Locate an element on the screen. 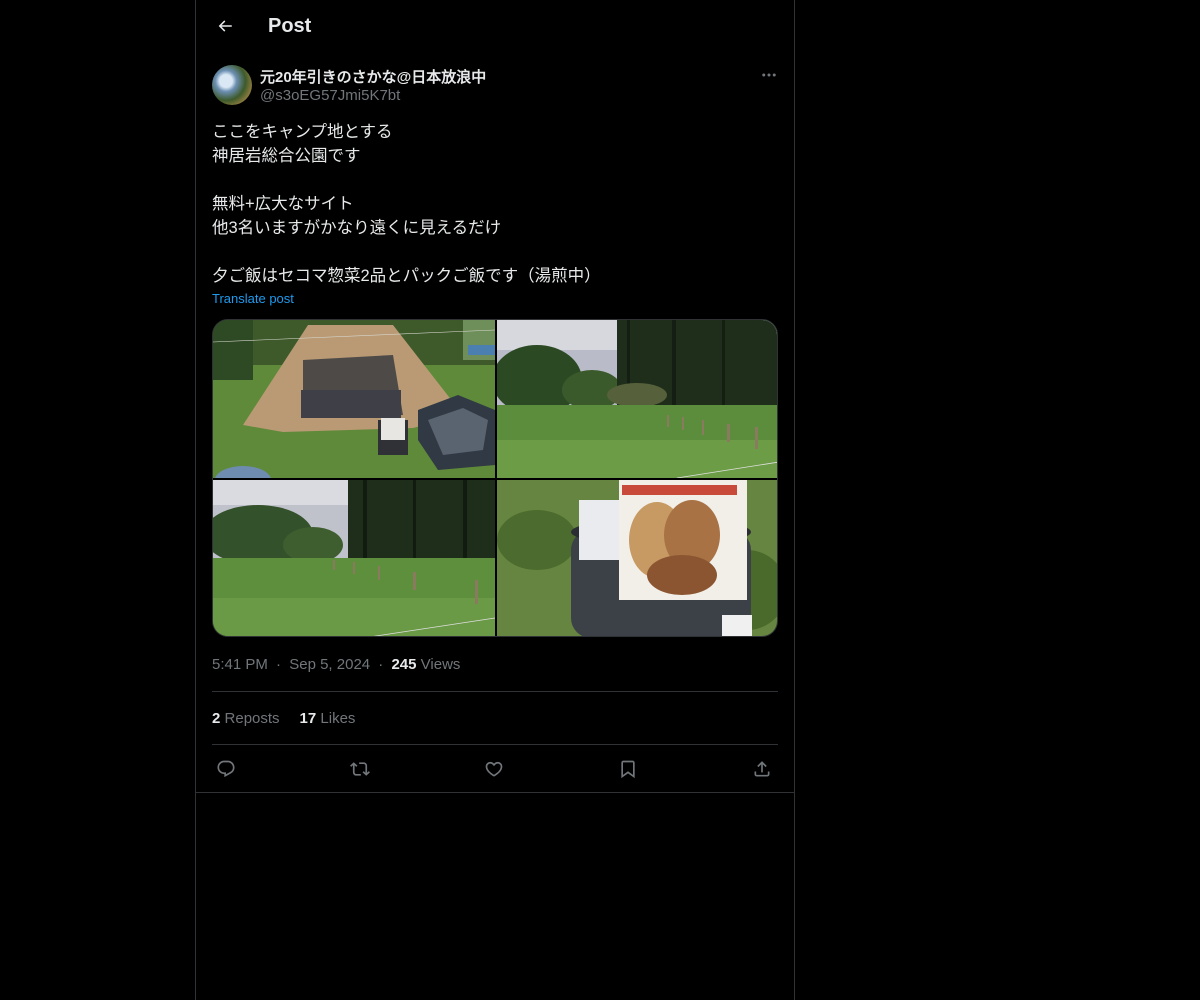 Image resolution: width=1200 pixels, height=1000 pixels. reply-icon is located at coordinates (226, 769).